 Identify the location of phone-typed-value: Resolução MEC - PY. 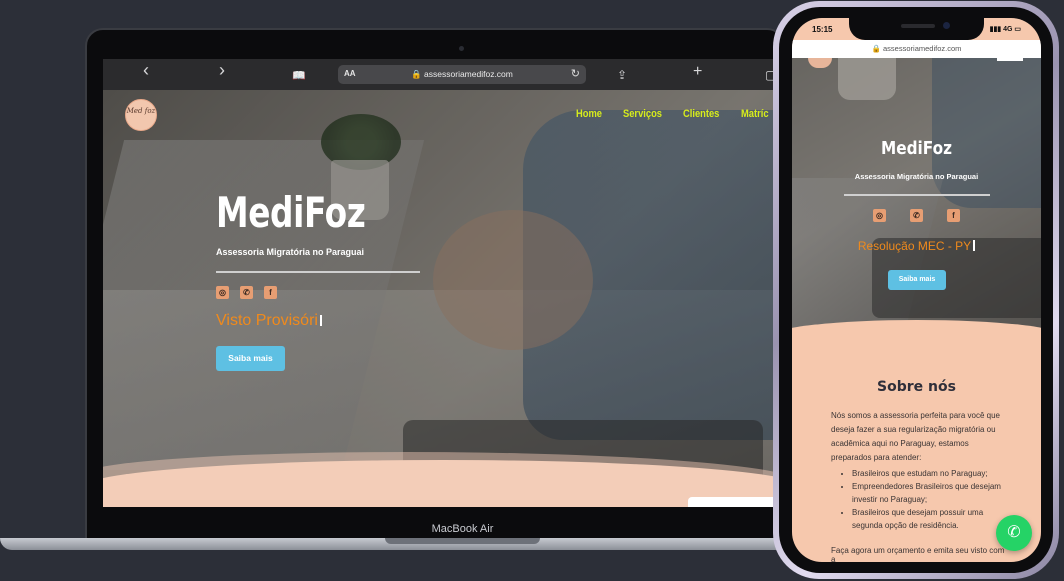
(914, 246).